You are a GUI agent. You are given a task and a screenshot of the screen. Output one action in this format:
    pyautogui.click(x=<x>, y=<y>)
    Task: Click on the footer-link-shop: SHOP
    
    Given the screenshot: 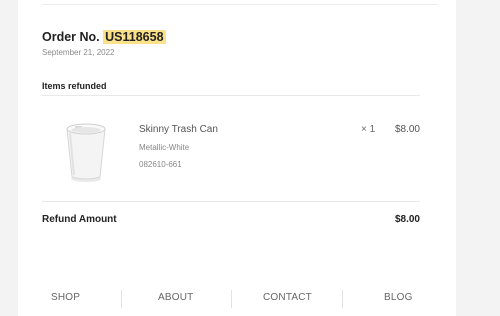 What is the action you would take?
    pyautogui.click(x=65, y=297)
    